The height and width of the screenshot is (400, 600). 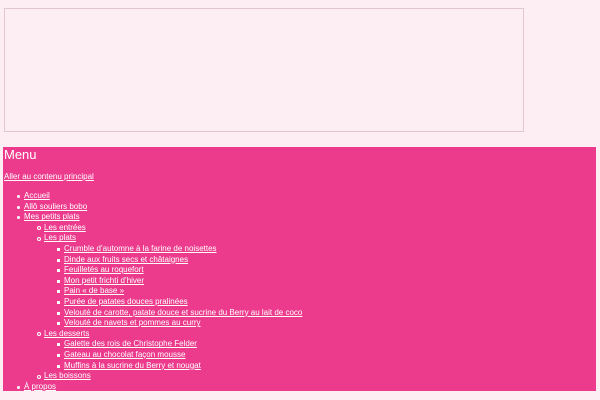 What do you see at coordinates (318, 291) in the screenshot?
I see `nav-item-recipe: Pain « de base »` at bounding box center [318, 291].